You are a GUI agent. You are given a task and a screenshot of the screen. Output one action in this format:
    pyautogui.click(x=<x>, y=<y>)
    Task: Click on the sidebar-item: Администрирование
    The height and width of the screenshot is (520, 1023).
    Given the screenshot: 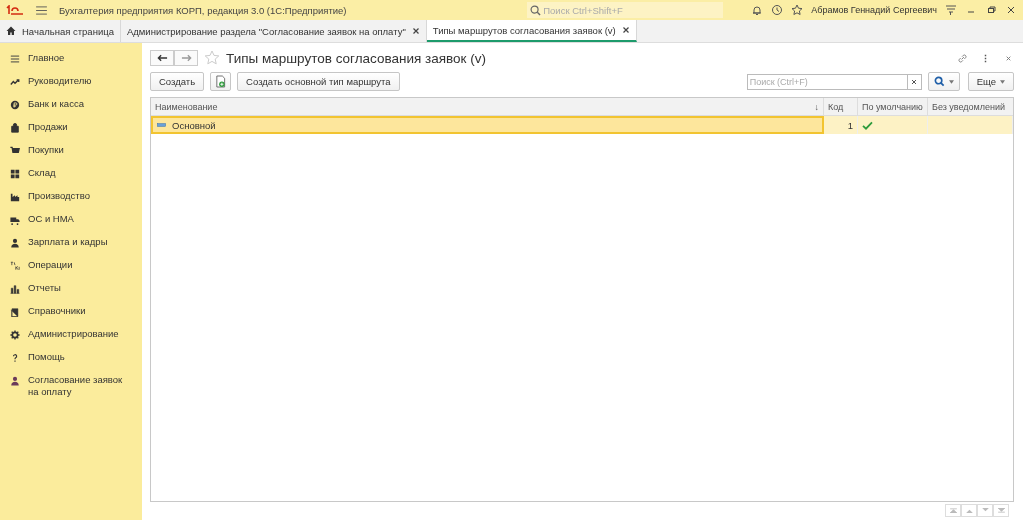 What is the action you would take?
    pyautogui.click(x=71, y=335)
    